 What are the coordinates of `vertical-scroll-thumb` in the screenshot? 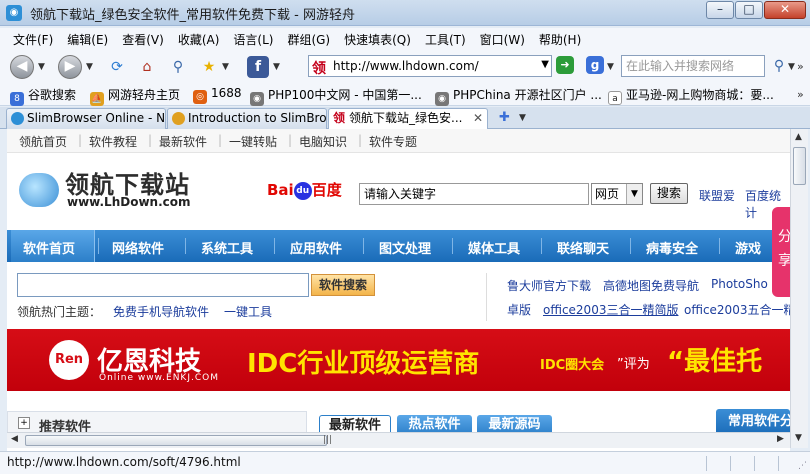 It's located at (799, 166).